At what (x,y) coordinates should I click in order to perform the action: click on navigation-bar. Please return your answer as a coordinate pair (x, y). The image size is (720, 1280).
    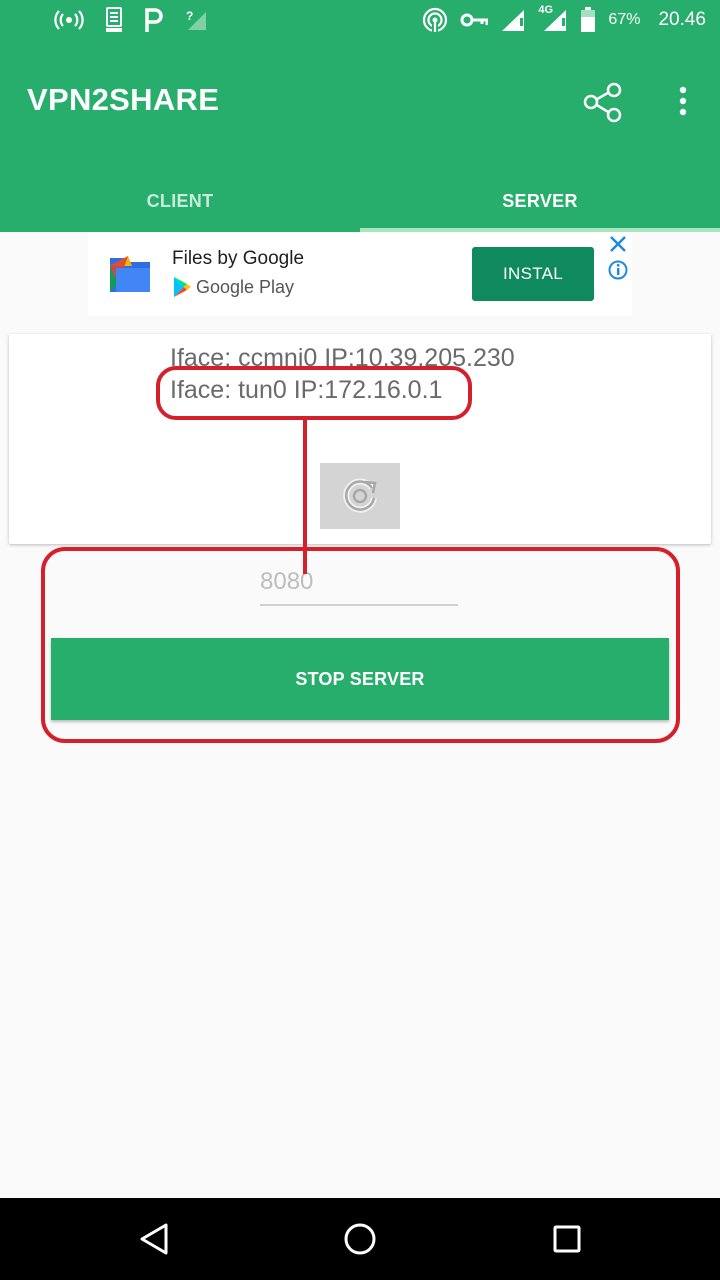
    Looking at the image, I should click on (360, 1239).